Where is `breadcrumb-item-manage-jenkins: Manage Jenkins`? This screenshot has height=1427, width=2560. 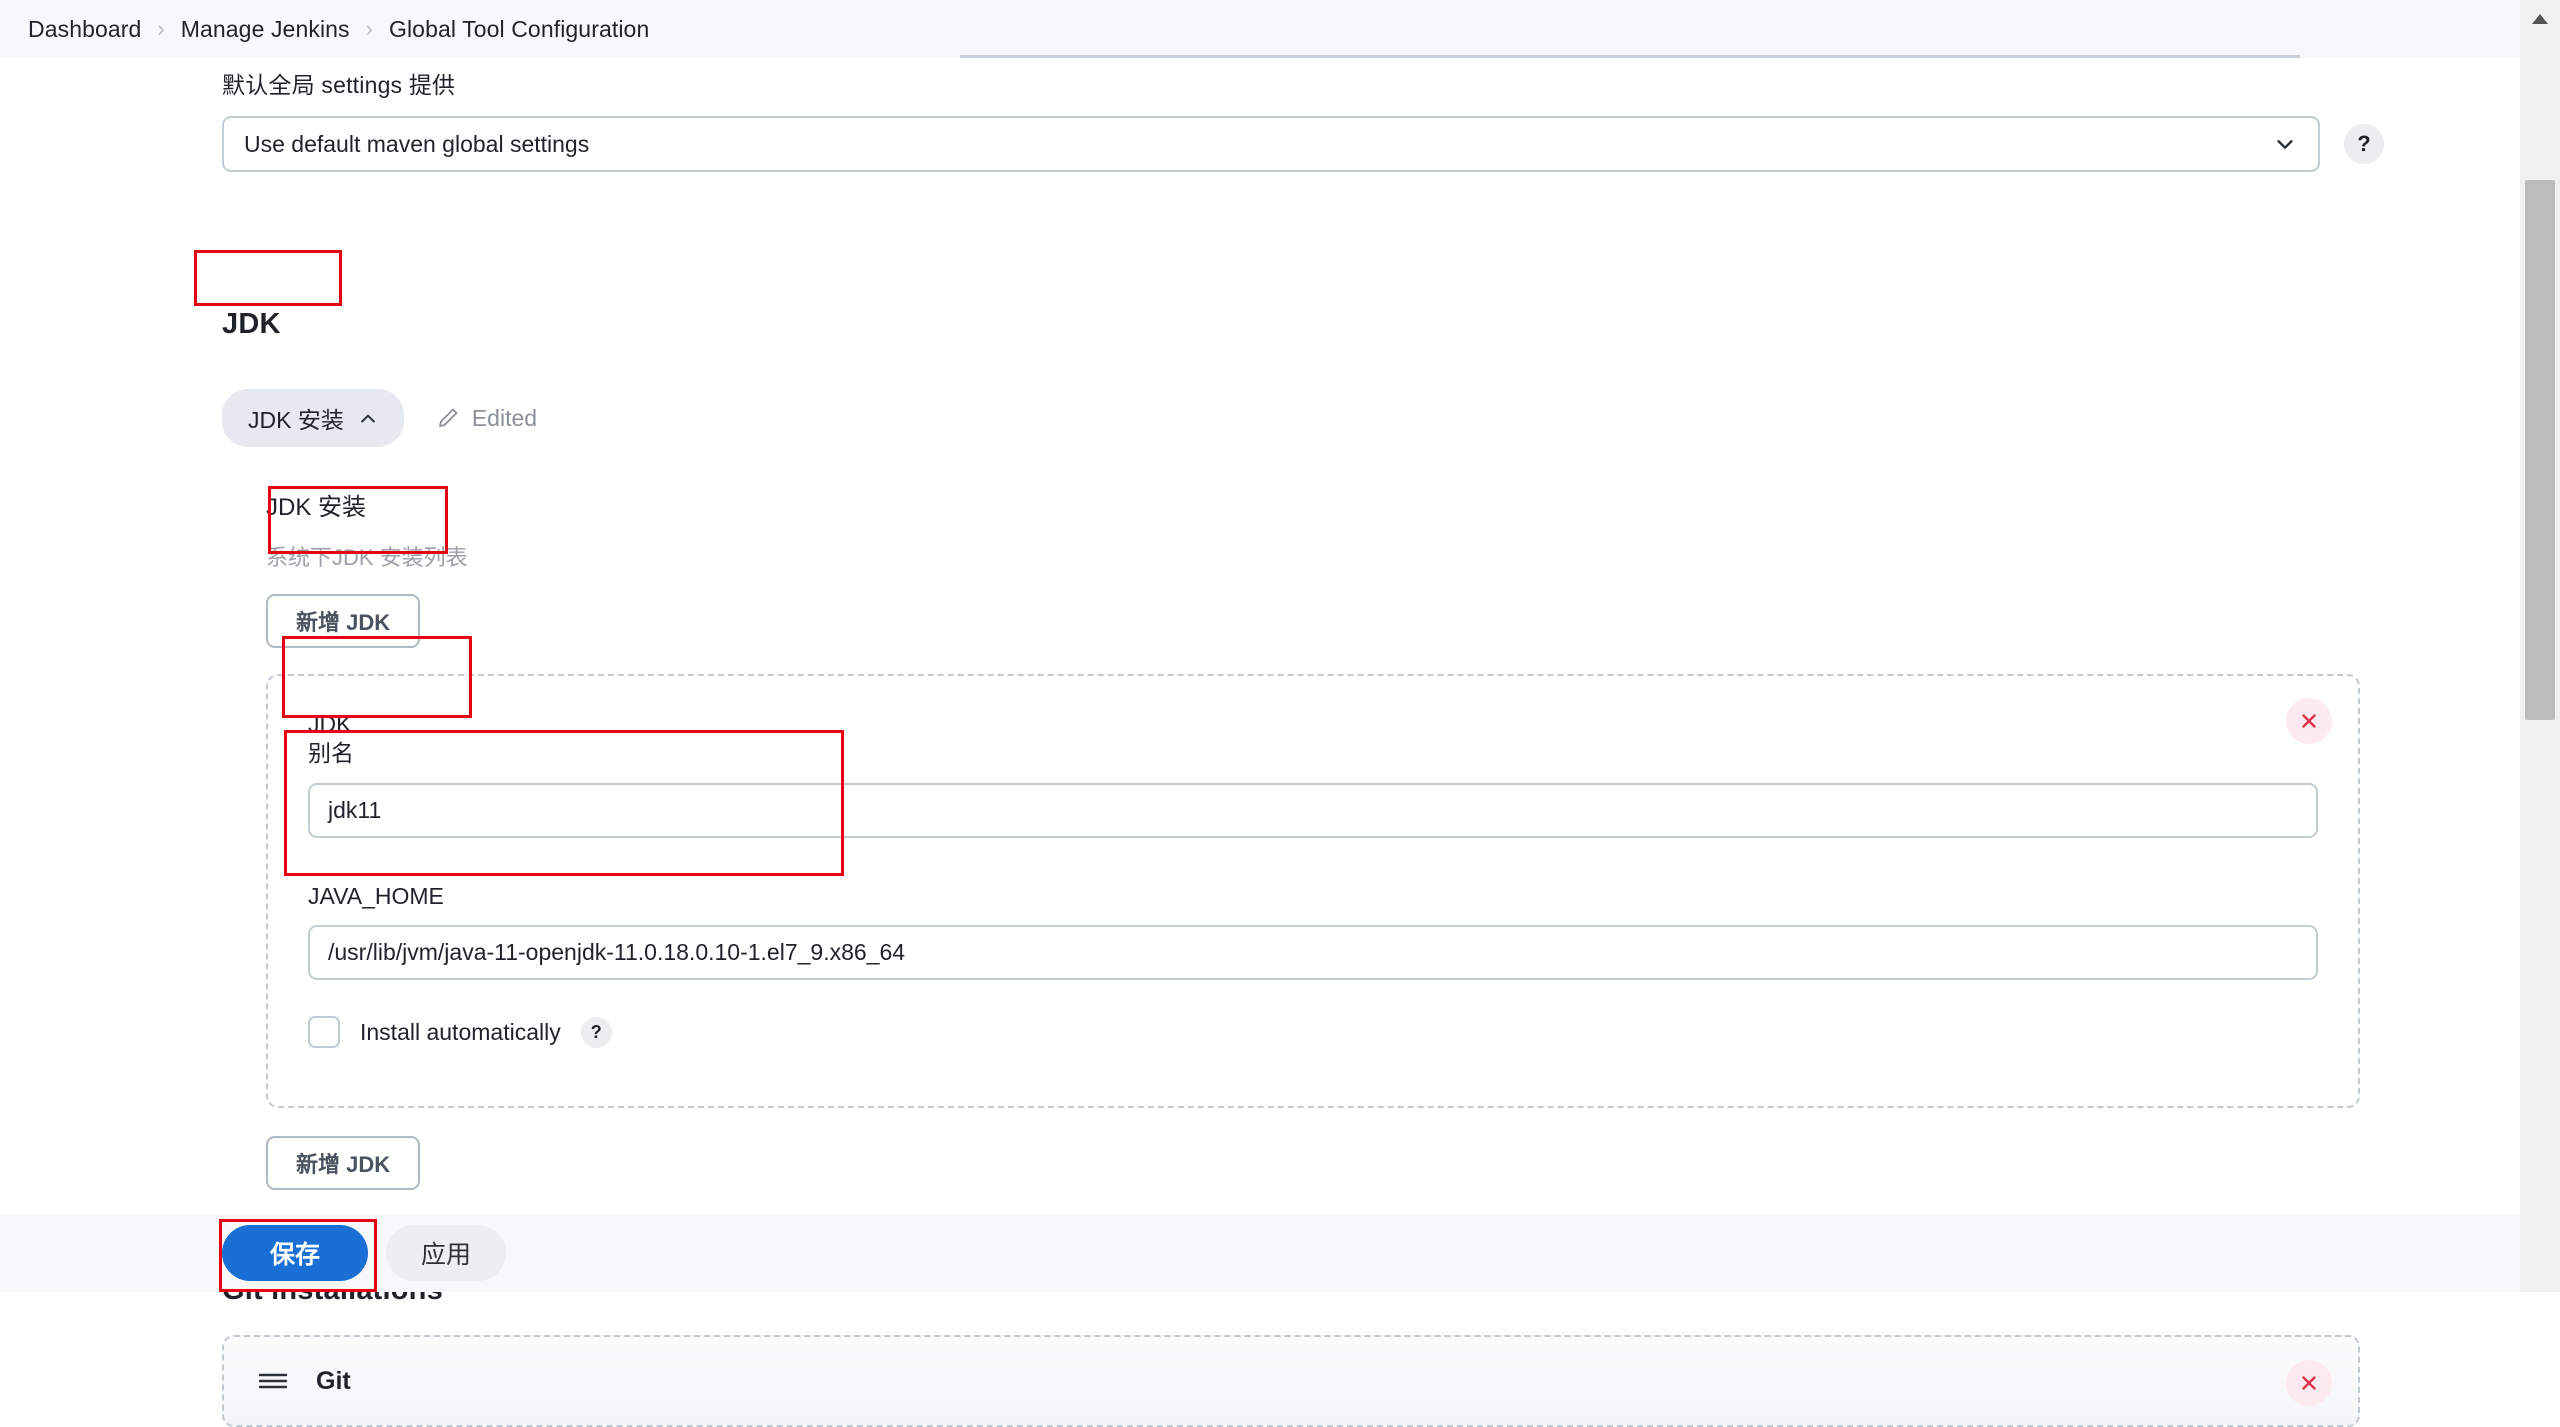
breadcrumb-item-manage-jenkins: Manage Jenkins is located at coordinates (265, 29).